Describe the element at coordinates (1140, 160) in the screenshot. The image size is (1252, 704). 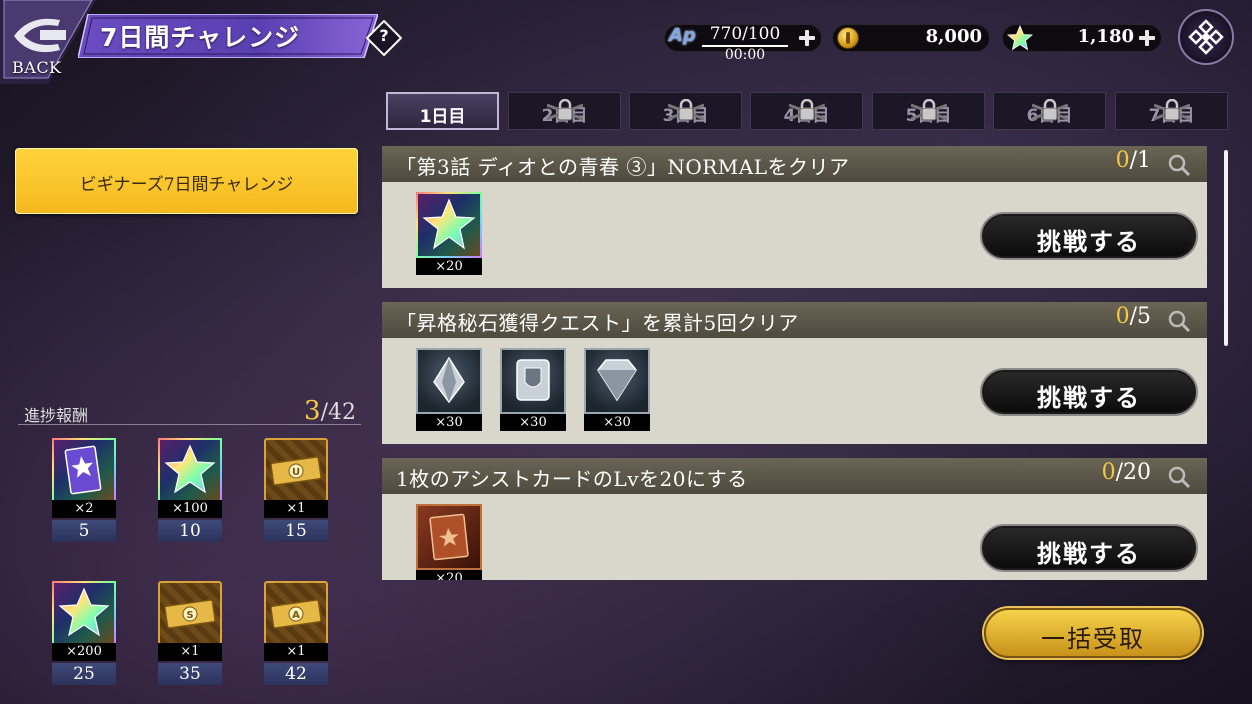
I see `mission-target: /1` at that location.